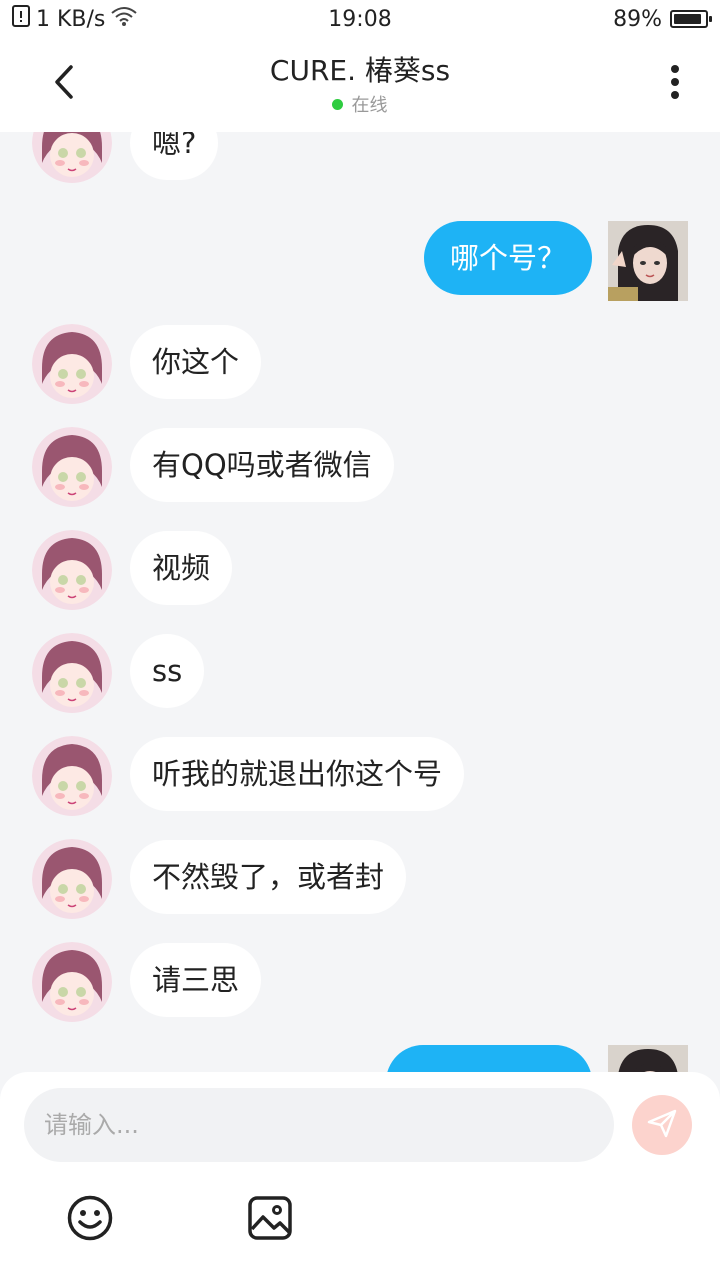  I want to click on battery-percent: 89%, so click(637, 19).